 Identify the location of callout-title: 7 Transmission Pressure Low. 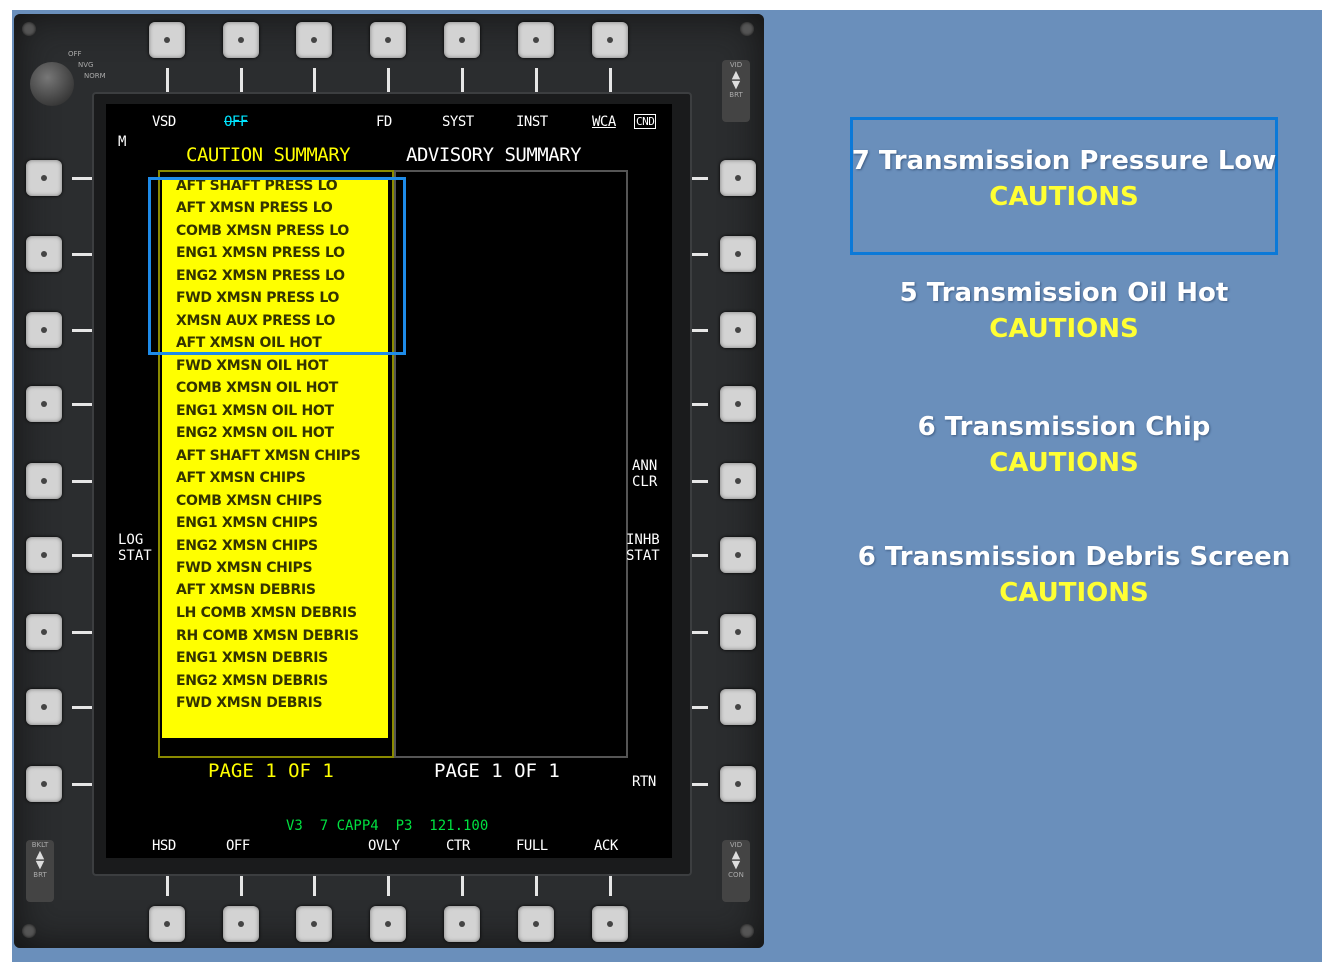
(1064, 161).